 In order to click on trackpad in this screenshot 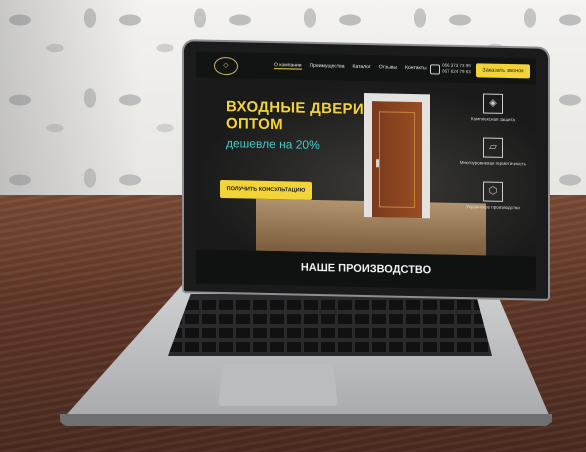, I will do `click(278, 385)`.